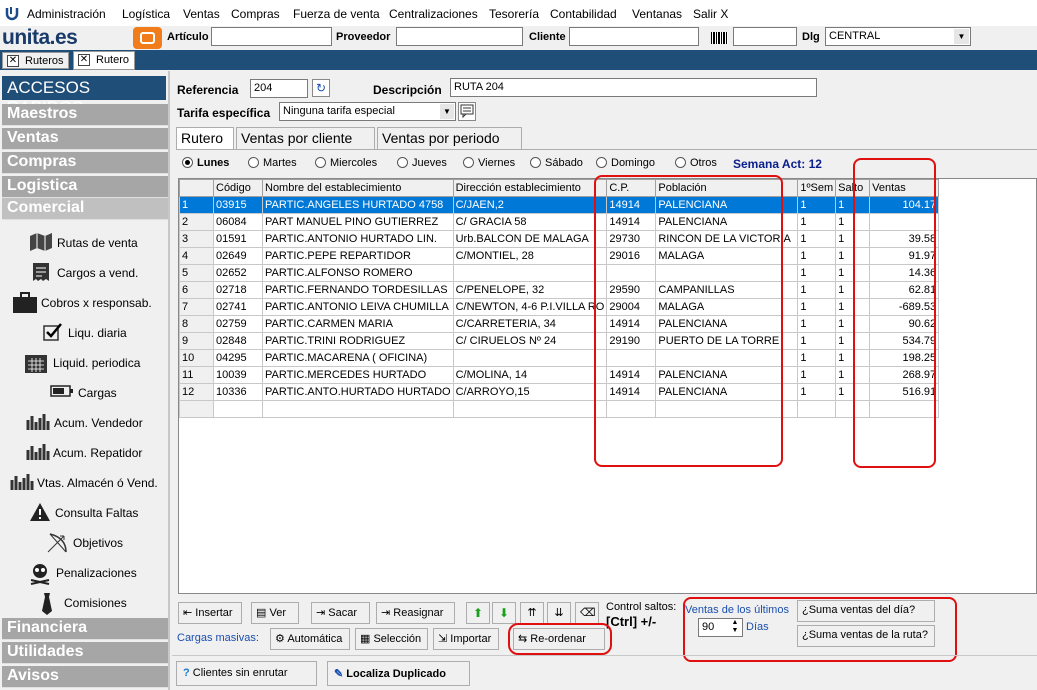 The width and height of the screenshot is (1037, 690). What do you see at coordinates (310, 639) in the screenshot?
I see `automatica-button: ⚙ Automática` at bounding box center [310, 639].